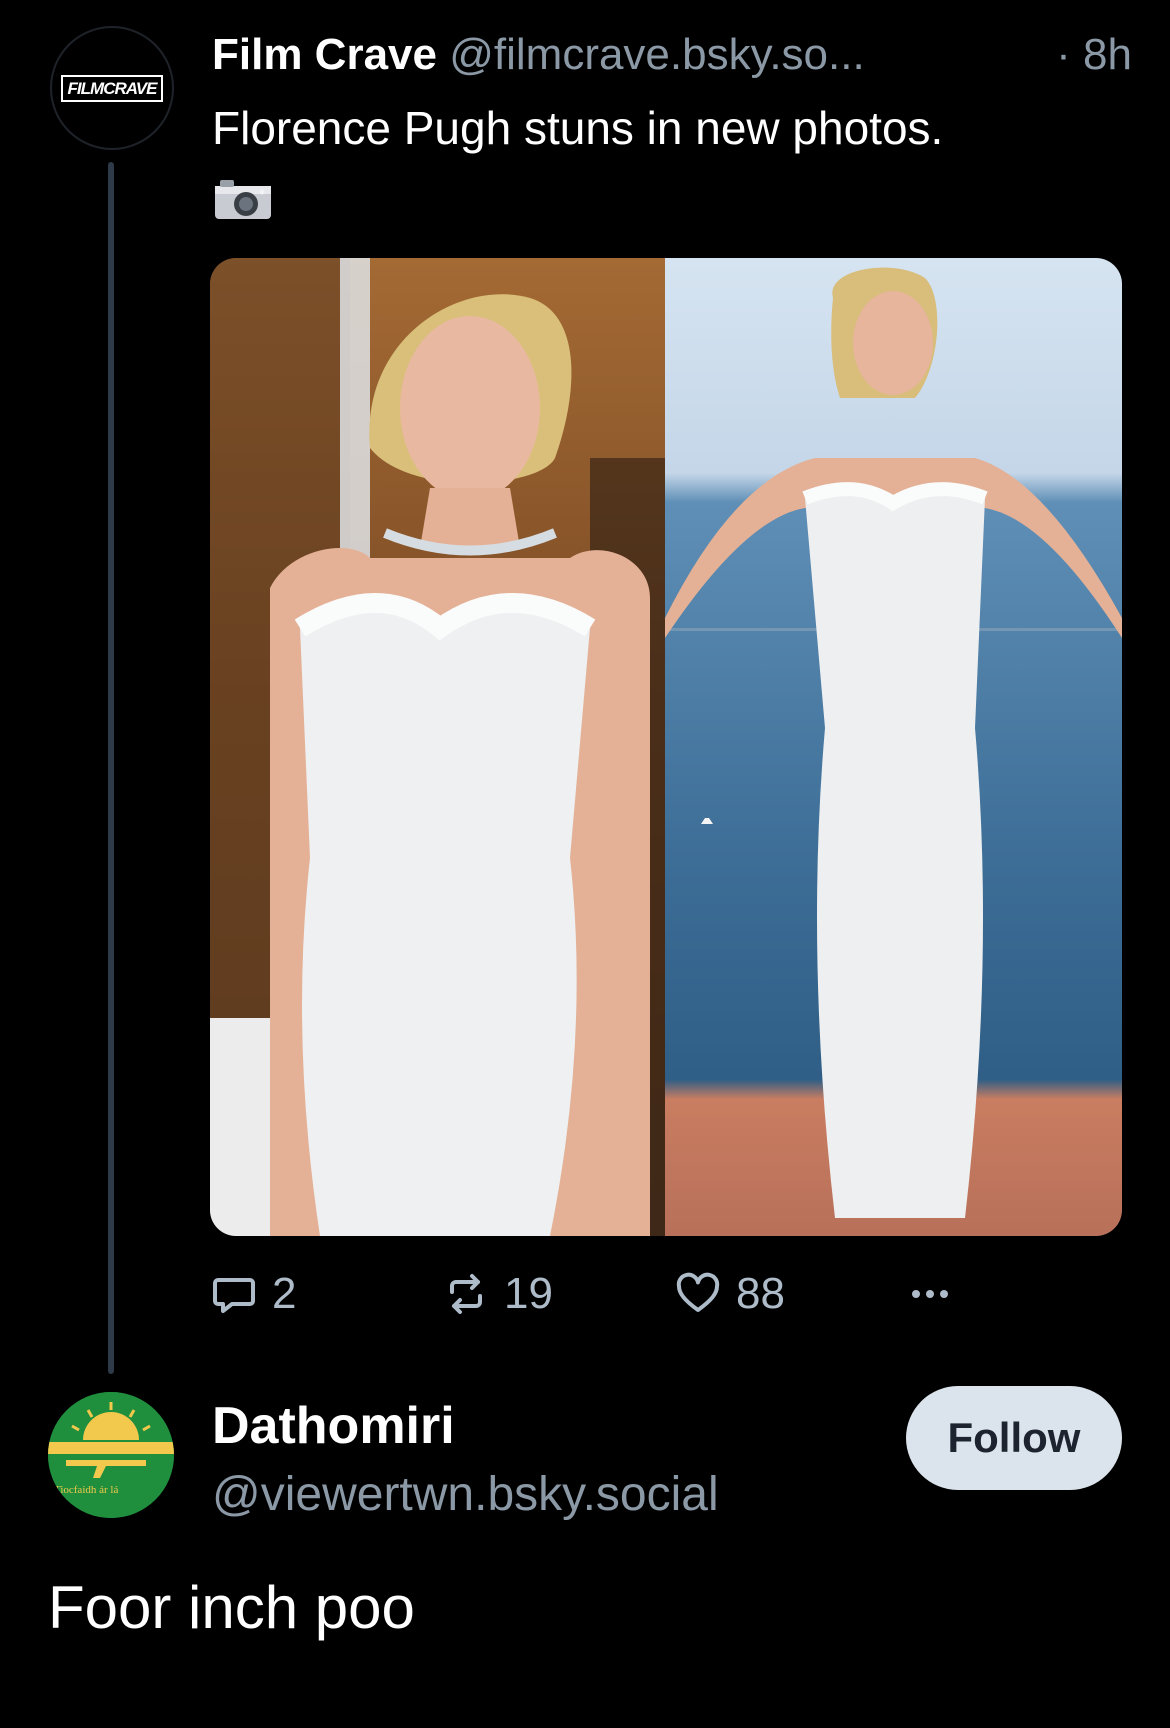 The height and width of the screenshot is (1728, 1170). What do you see at coordinates (466, 1294) in the screenshot?
I see `repost-icon` at bounding box center [466, 1294].